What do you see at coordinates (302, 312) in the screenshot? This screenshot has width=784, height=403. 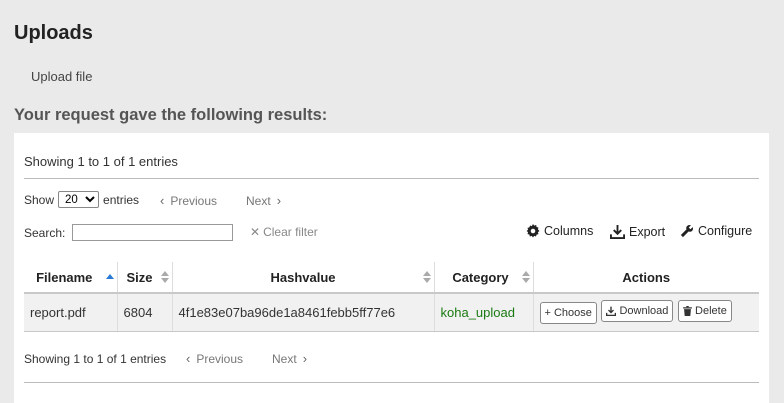 I see `cell-hashvalue: 4f1e83e07ba96de1a8461febb5ff77e6` at bounding box center [302, 312].